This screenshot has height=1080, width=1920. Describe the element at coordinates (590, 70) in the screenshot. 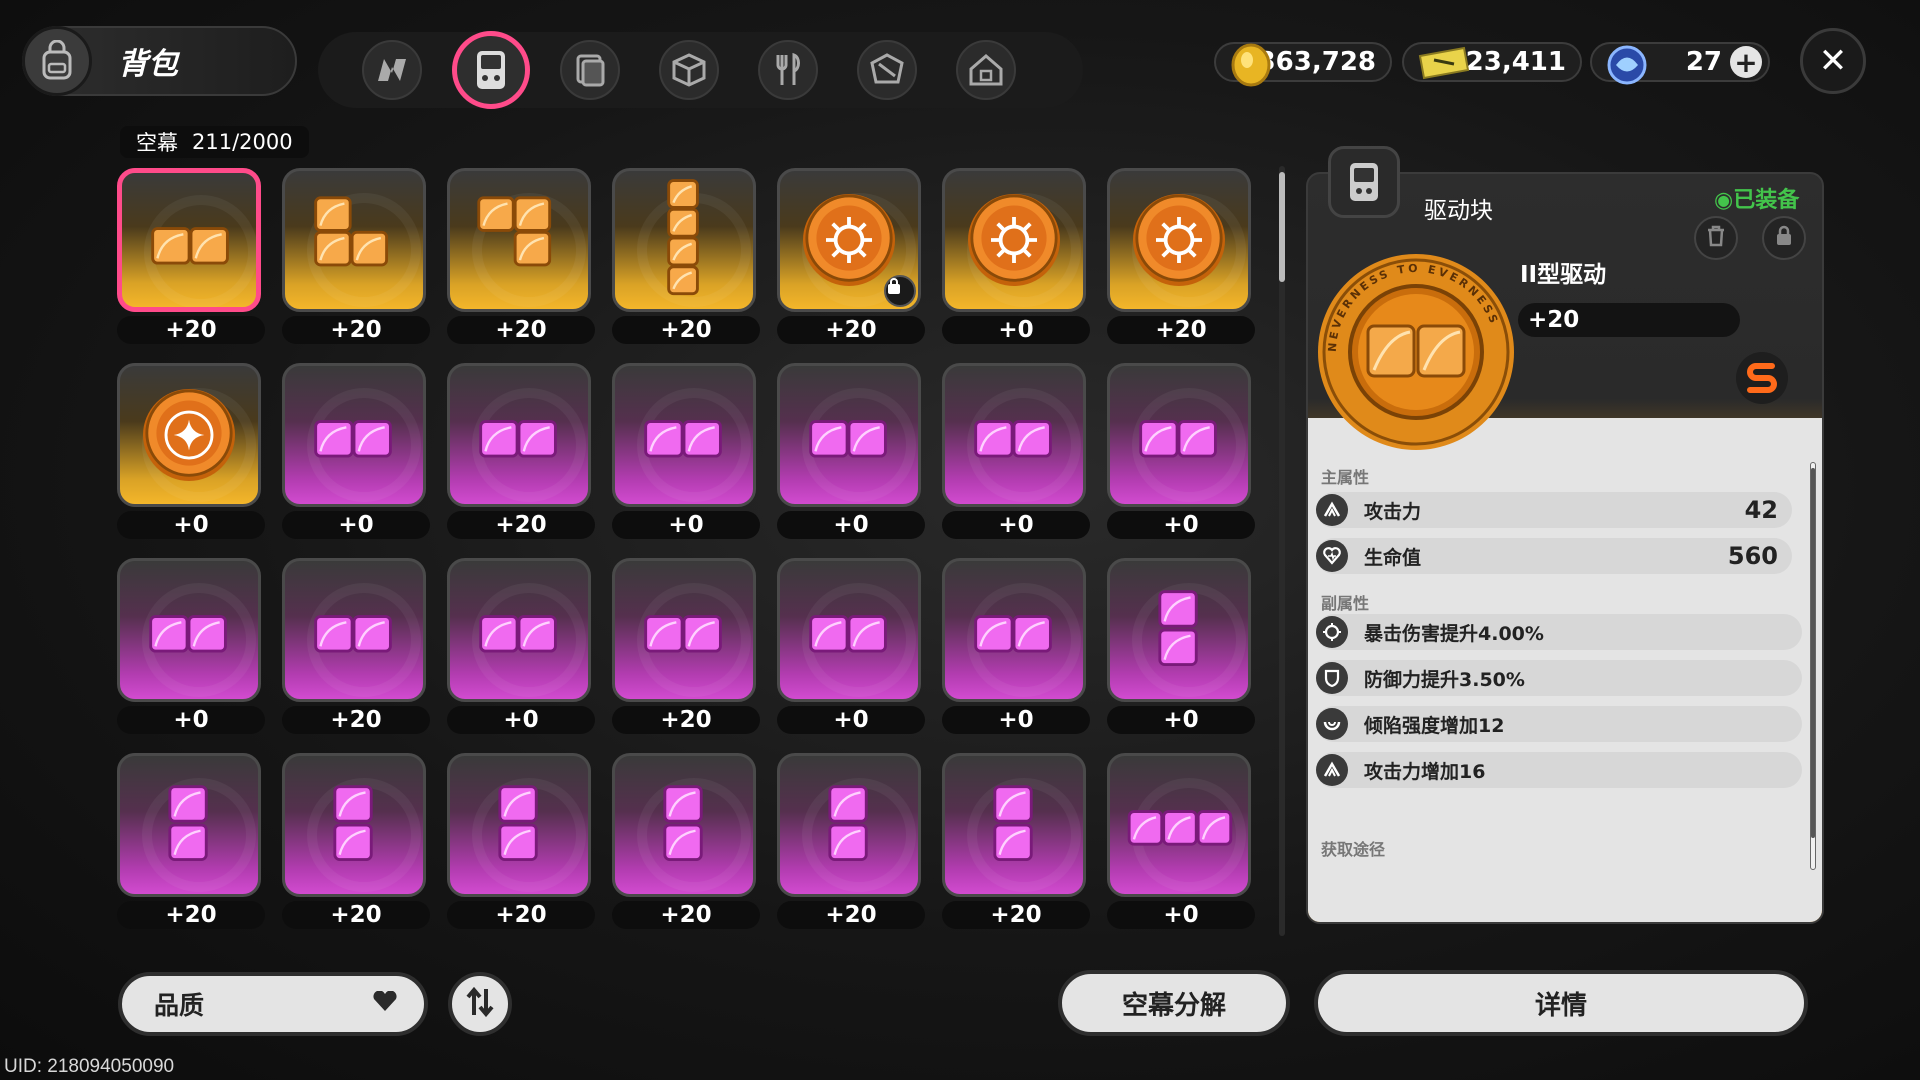

I see `cards-icon` at that location.